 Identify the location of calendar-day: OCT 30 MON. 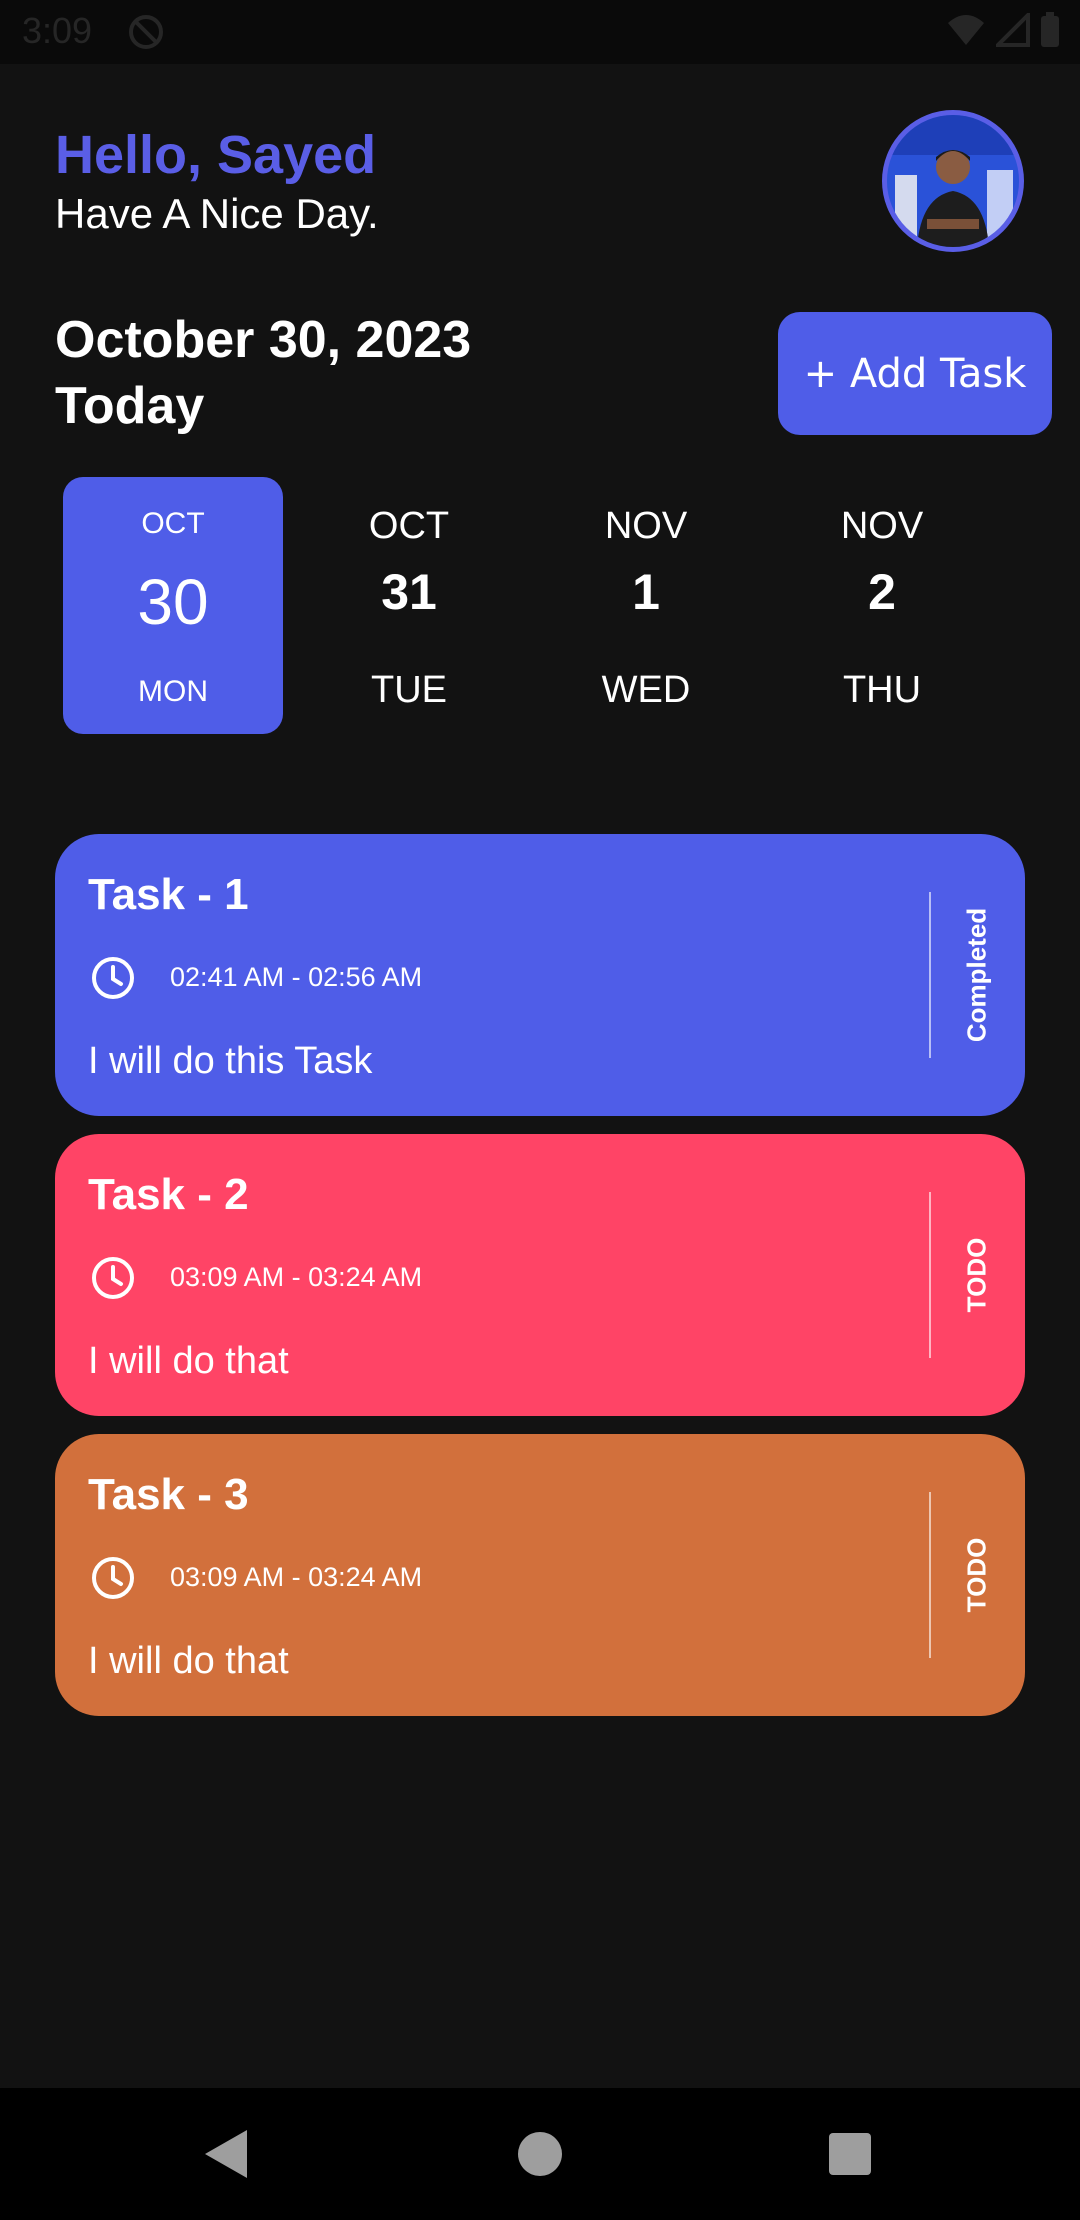
(173, 605).